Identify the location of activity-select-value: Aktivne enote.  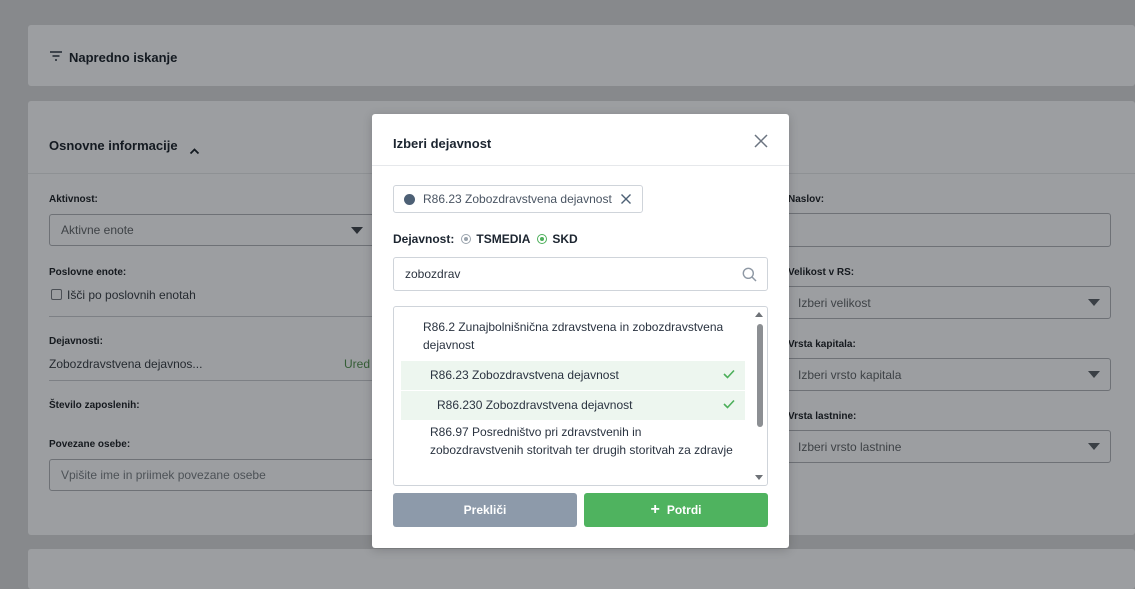
(97, 230).